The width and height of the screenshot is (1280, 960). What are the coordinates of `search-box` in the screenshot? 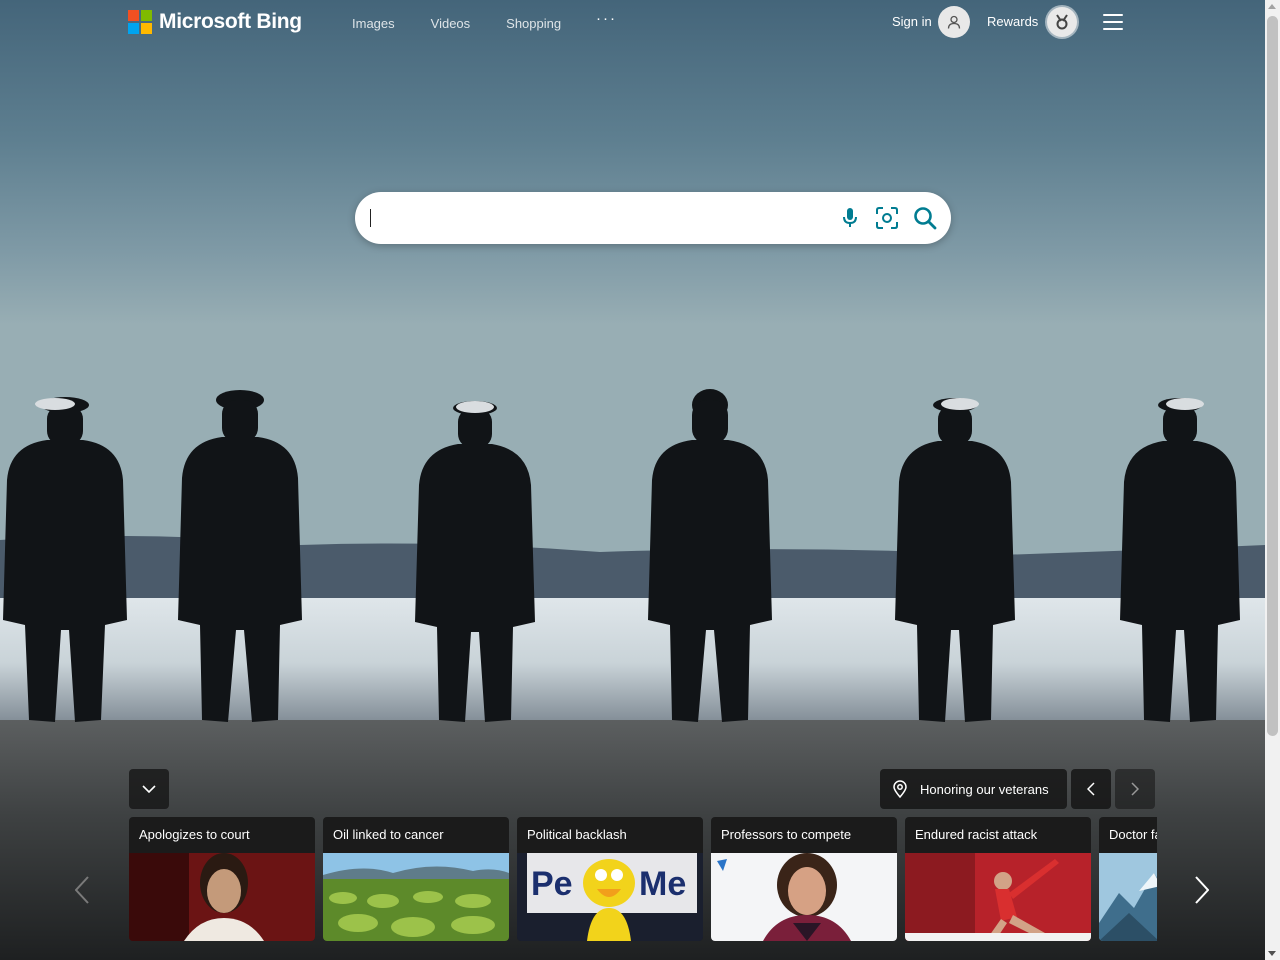 It's located at (653, 218).